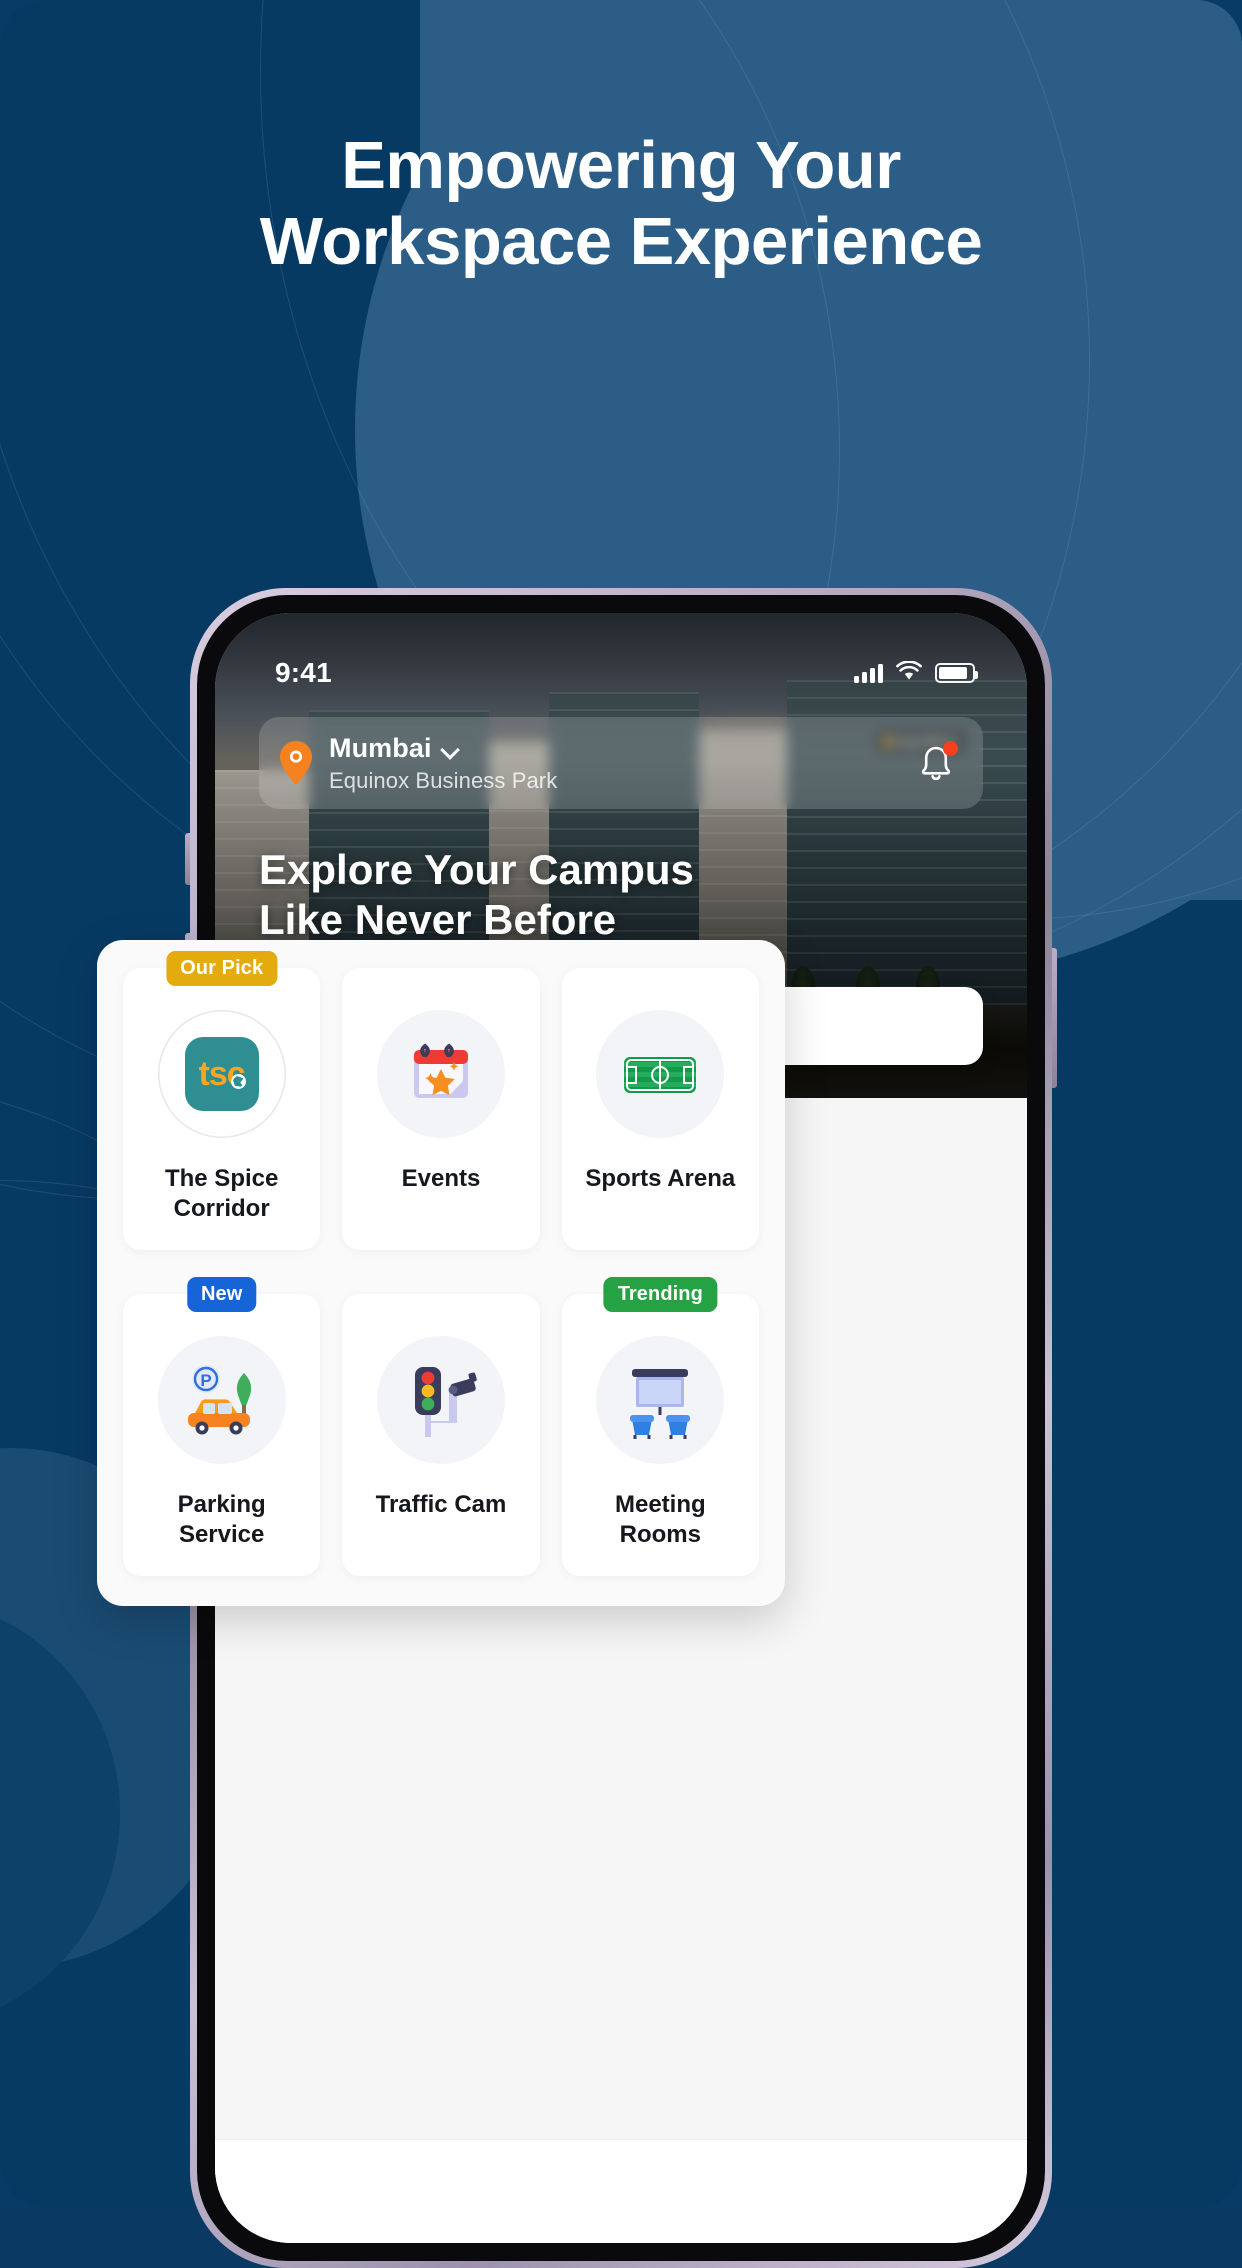 Image resolution: width=1242 pixels, height=2268 pixels. I want to click on notification-bell-icon, so click(936, 763).